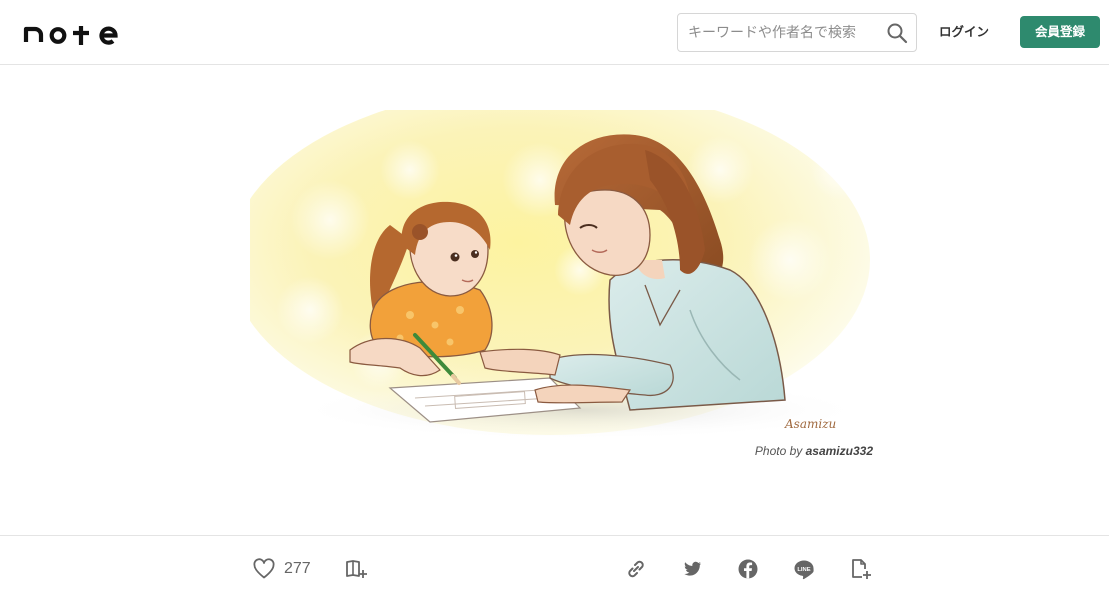 This screenshot has width=1109, height=600. What do you see at coordinates (264, 569) in the screenshot?
I see `heart-icon` at bounding box center [264, 569].